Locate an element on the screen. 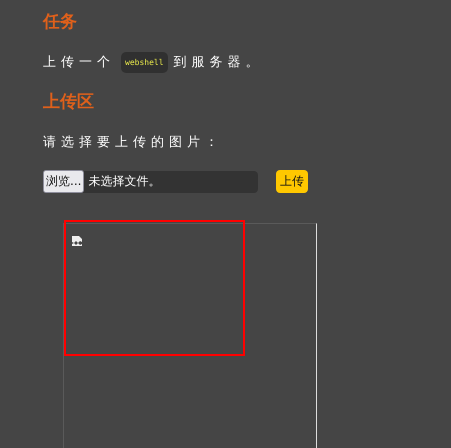 This screenshot has width=451, height=448. task-text: 到服务器。 is located at coordinates (219, 62).